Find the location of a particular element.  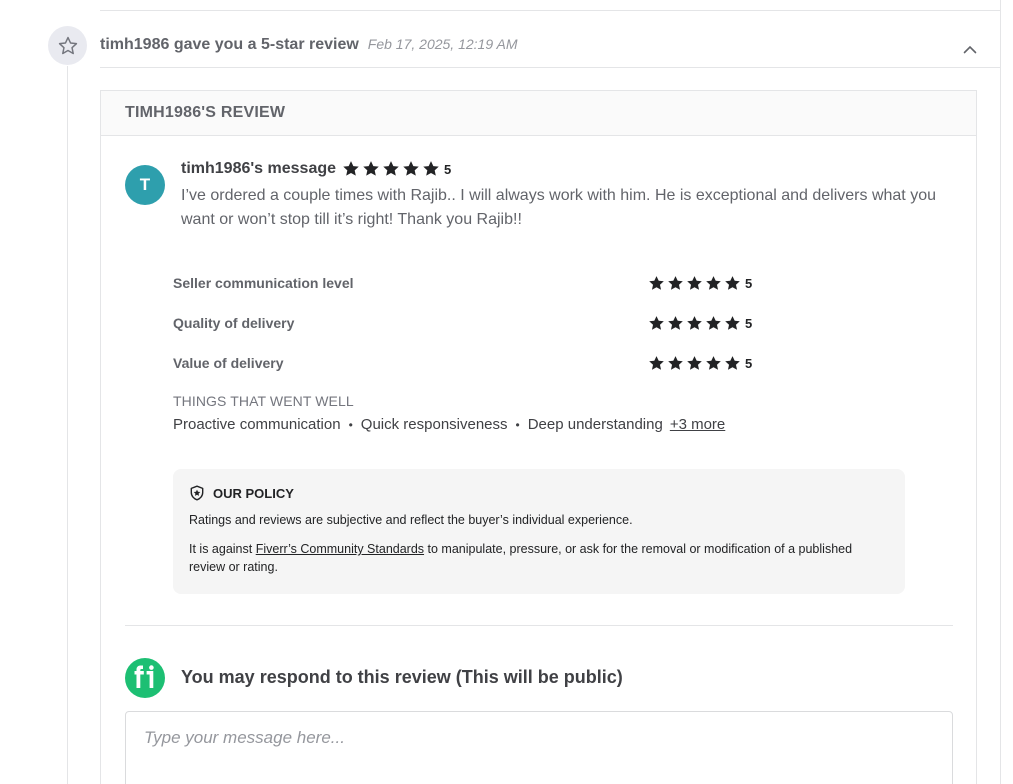

message-author: timh1986's message is located at coordinates (259, 168).